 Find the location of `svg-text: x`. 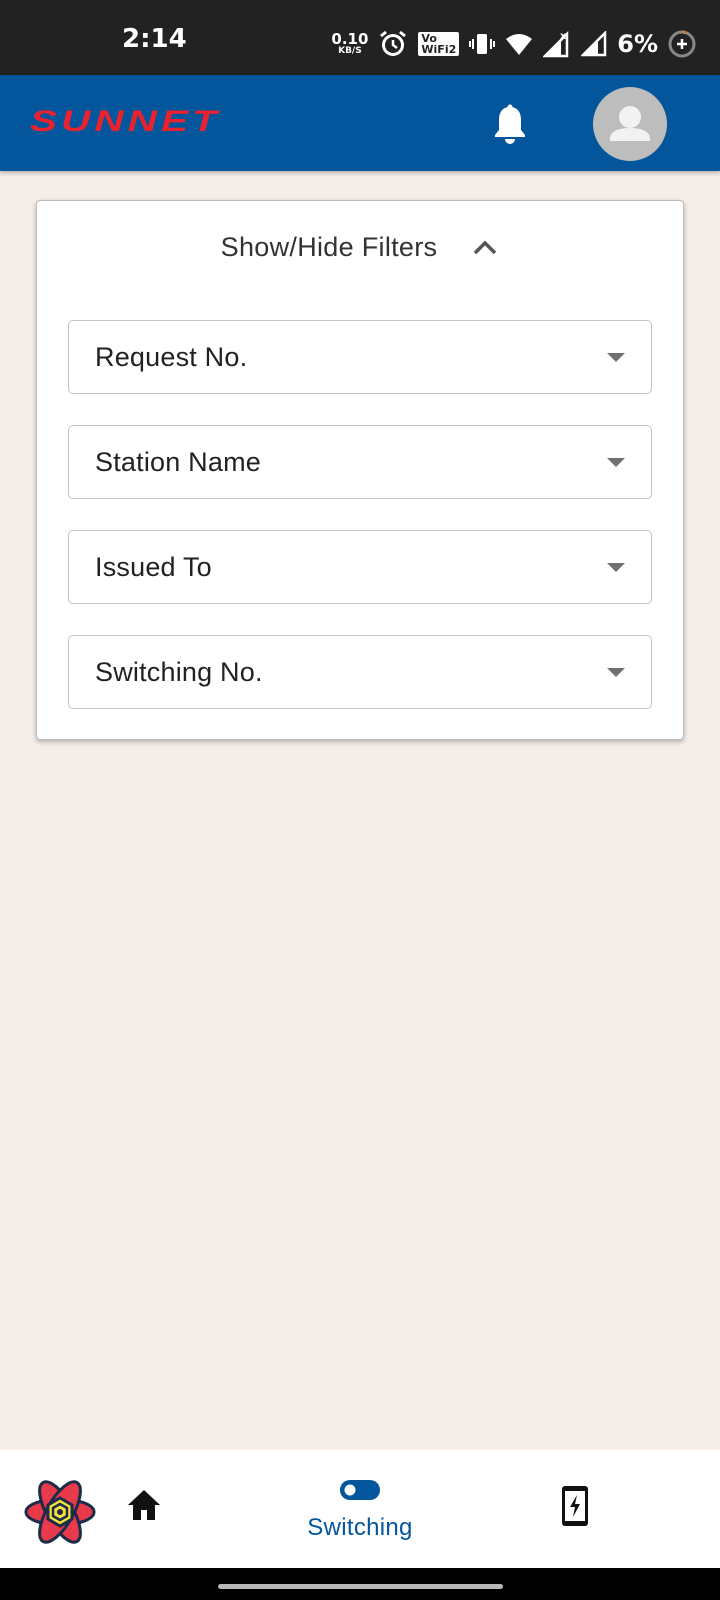

svg-text: x is located at coordinates (563, 36).